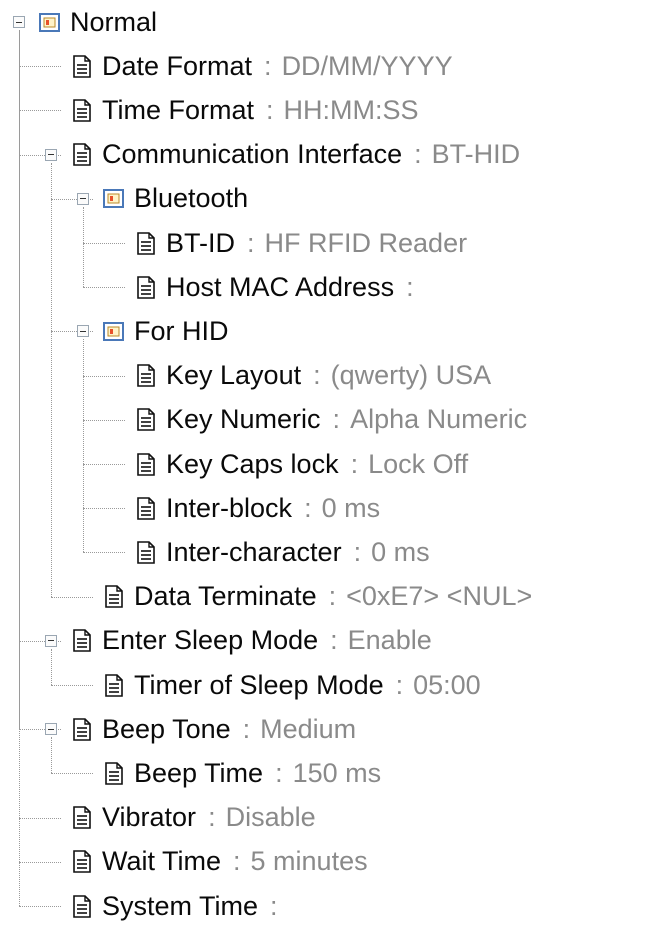 This screenshot has height=928, width=657. Describe the element at coordinates (262, 66) in the screenshot. I see `tree-item: Date Format: DD/MM/YYYY` at that location.